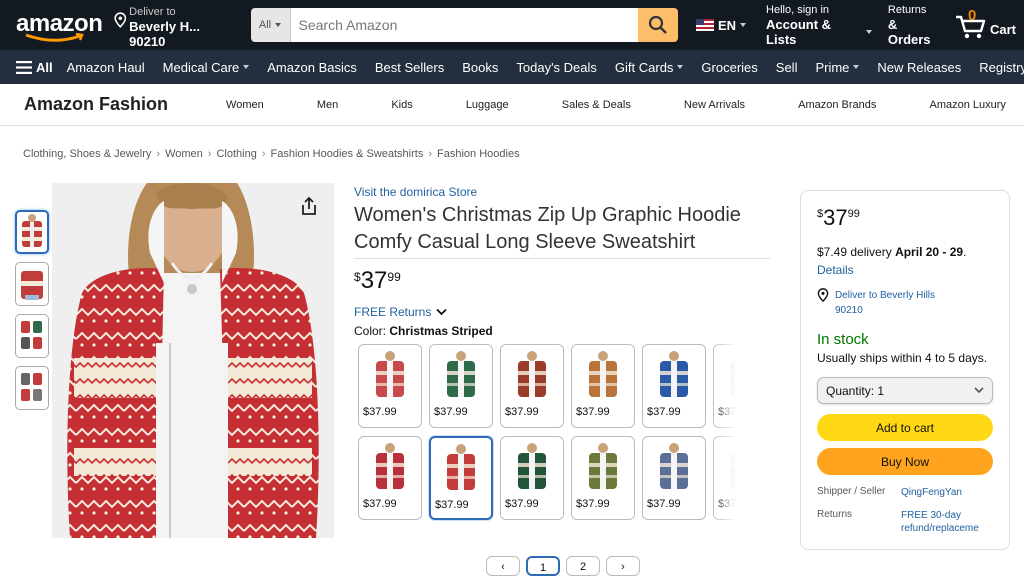 The height and width of the screenshot is (576, 1024). Describe the element at coordinates (175, 25) in the screenshot. I see `deliver-to-location: Deliver to Beverly H... 90210` at that location.